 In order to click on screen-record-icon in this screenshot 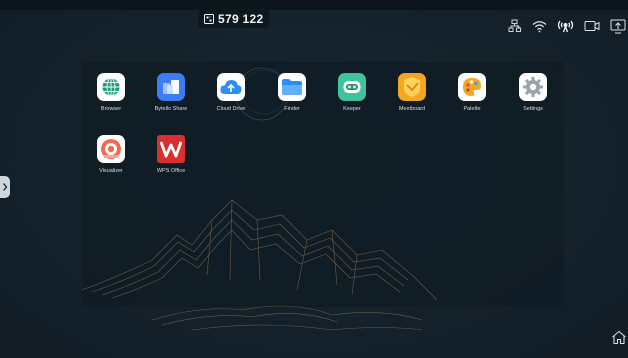, I will do `click(592, 26)`.